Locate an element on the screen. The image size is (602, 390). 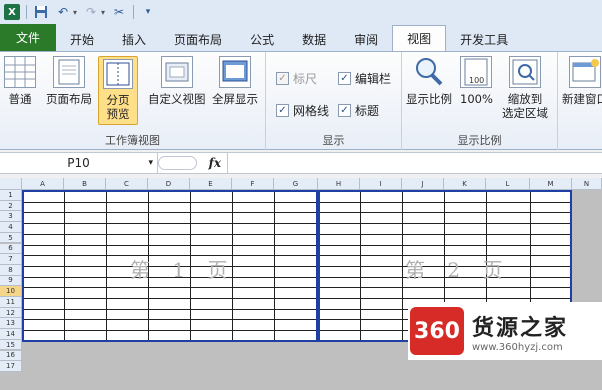
new-window-label: 新建窗口 is located at coordinates (582, 99).